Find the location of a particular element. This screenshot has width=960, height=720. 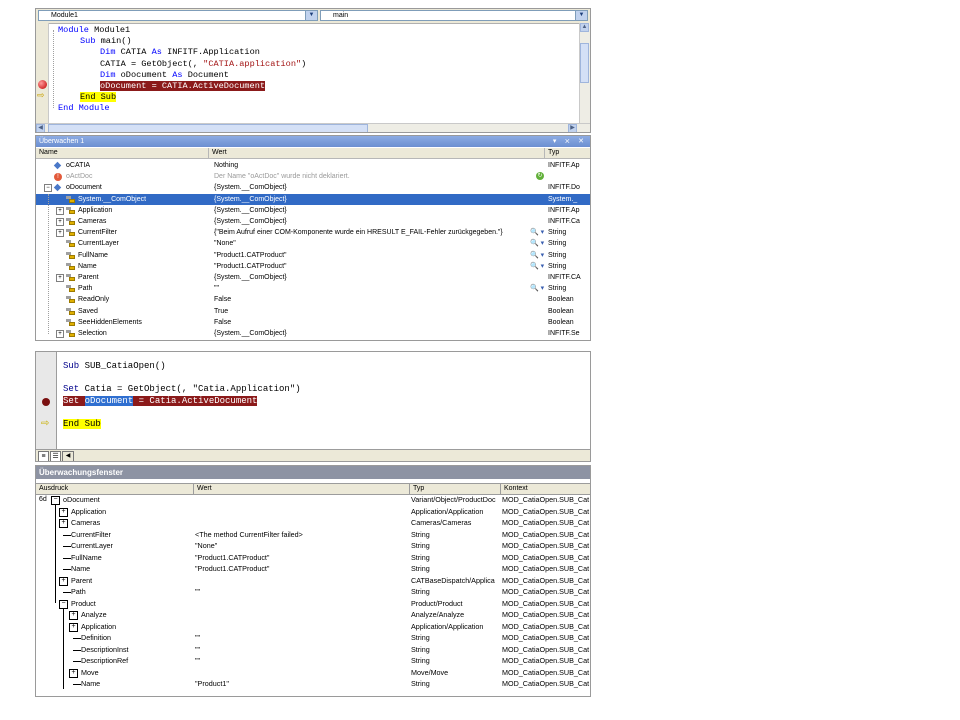

method-combo: main ▼ is located at coordinates (454, 15).